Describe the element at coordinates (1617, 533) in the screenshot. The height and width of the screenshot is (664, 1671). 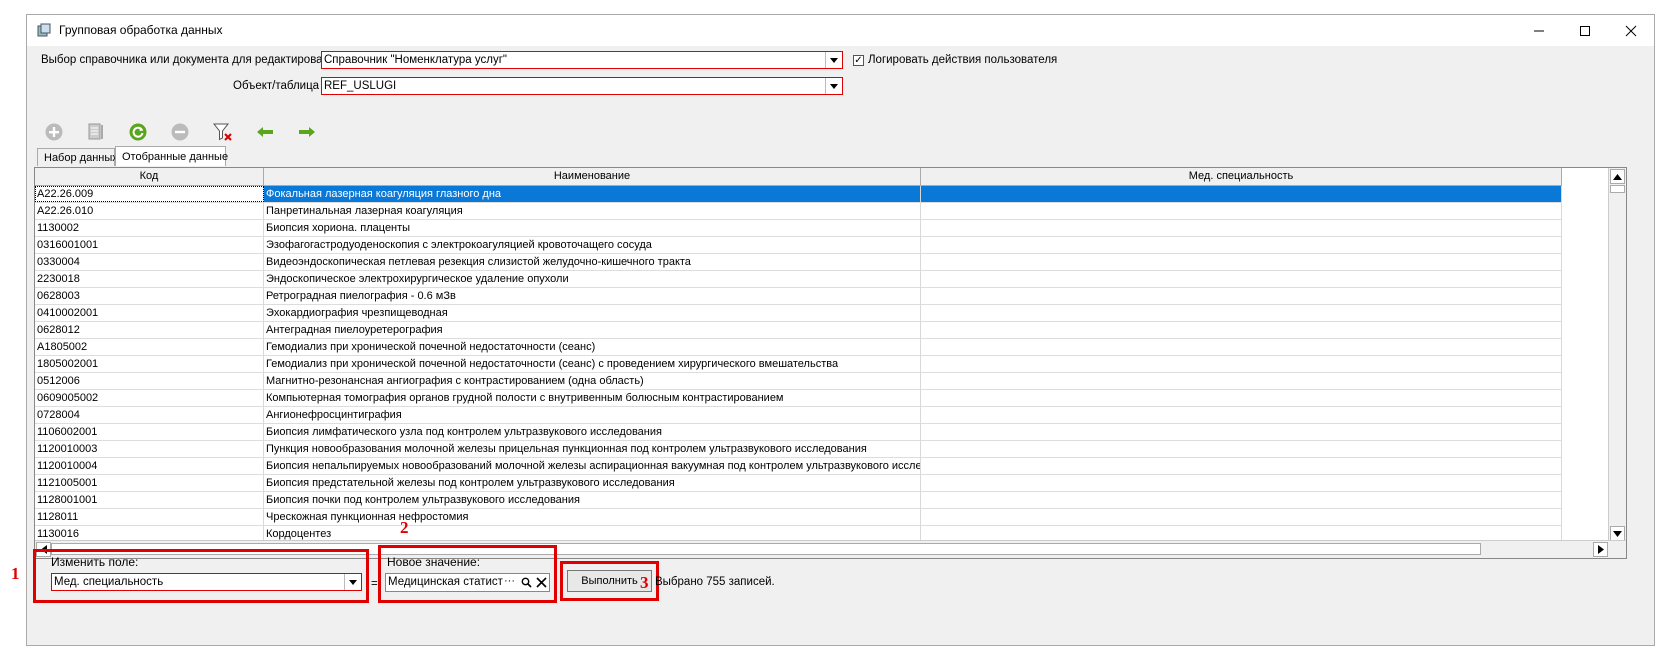
I see `scroll-down-button` at that location.